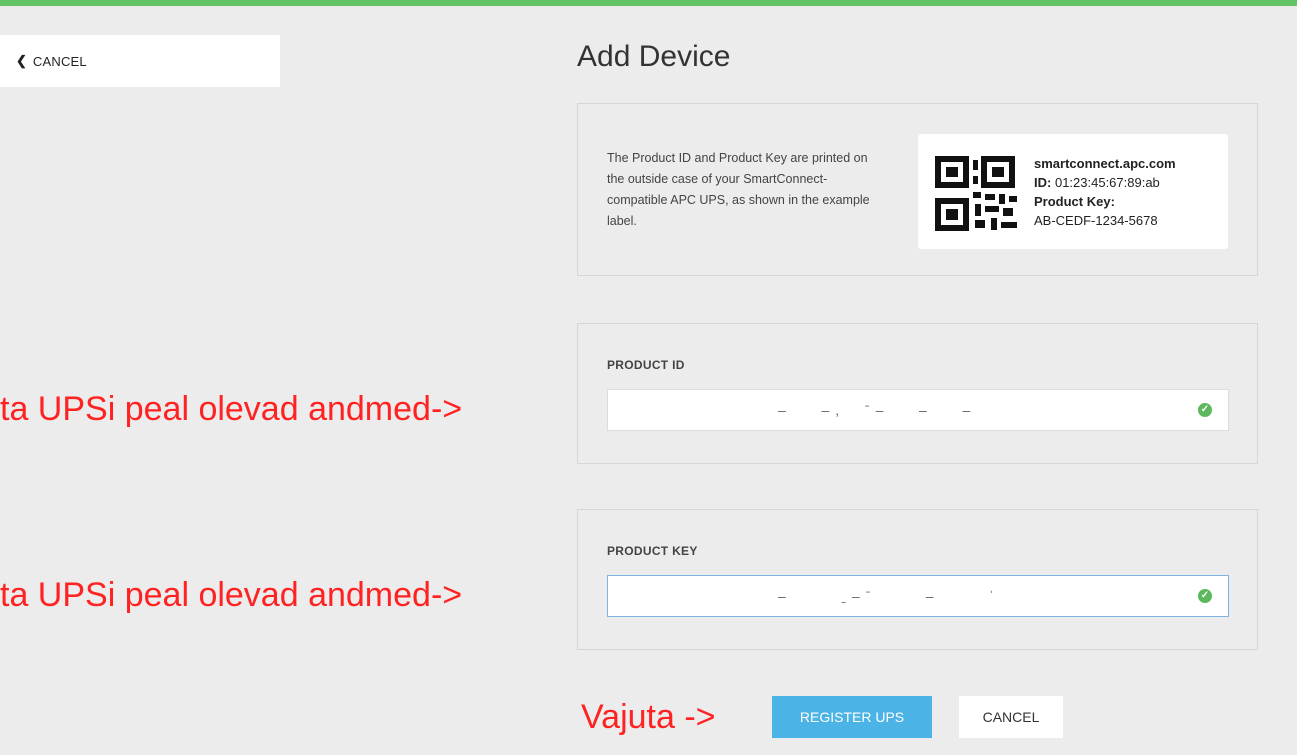 This screenshot has height=755, width=1297. What do you see at coordinates (1096, 220) in the screenshot?
I see `label-key-value: AB-CEDF-1234-5678` at bounding box center [1096, 220].